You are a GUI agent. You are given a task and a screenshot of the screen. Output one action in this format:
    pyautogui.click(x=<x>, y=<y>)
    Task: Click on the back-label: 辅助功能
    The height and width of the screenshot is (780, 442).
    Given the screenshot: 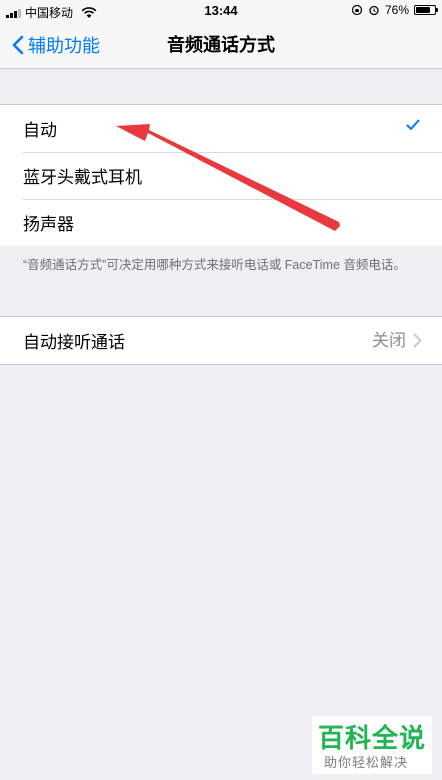 What is the action you would take?
    pyautogui.click(x=64, y=46)
    